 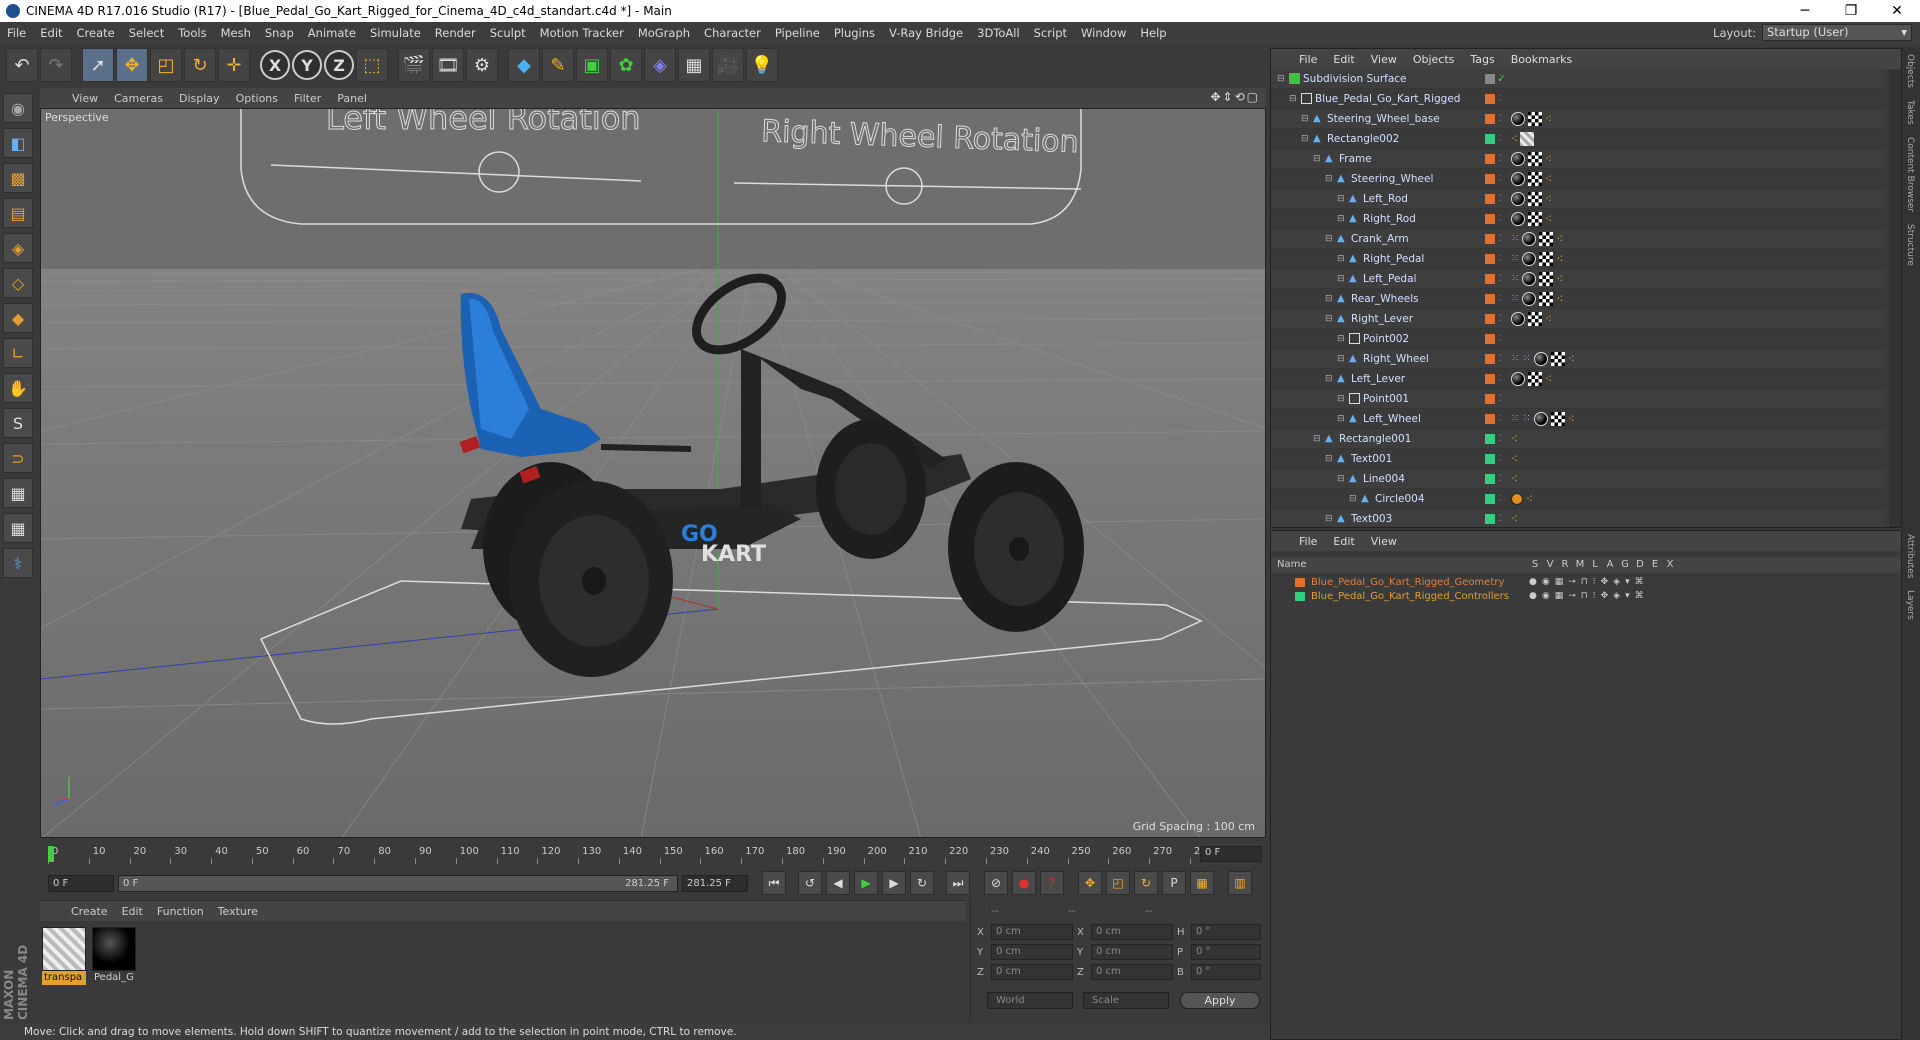 What do you see at coordinates (1118, 883) in the screenshot?
I see `key-scale-icon: ◰` at bounding box center [1118, 883].